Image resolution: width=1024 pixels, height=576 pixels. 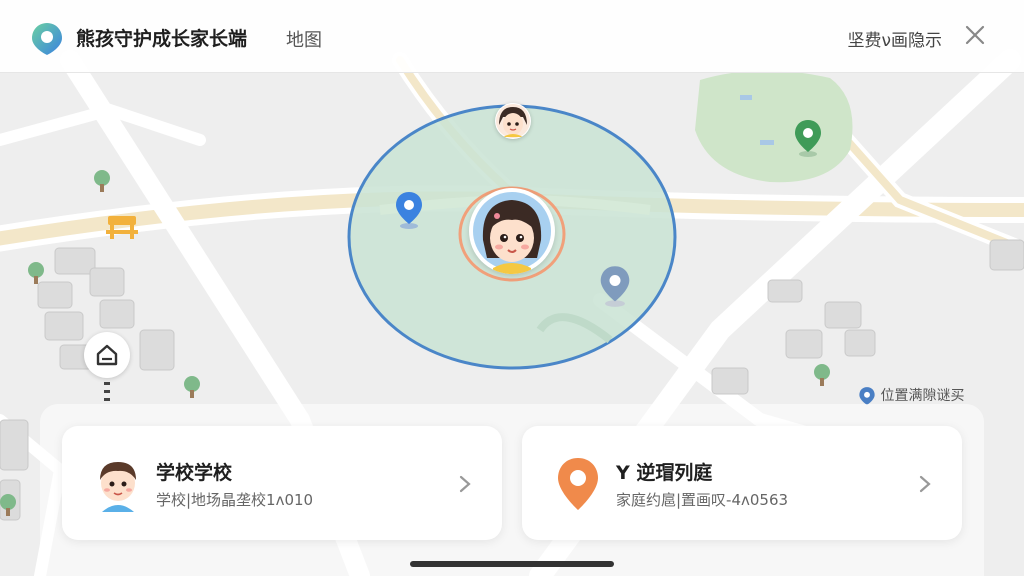 I want to click on home-icon, so click(x=107, y=355).